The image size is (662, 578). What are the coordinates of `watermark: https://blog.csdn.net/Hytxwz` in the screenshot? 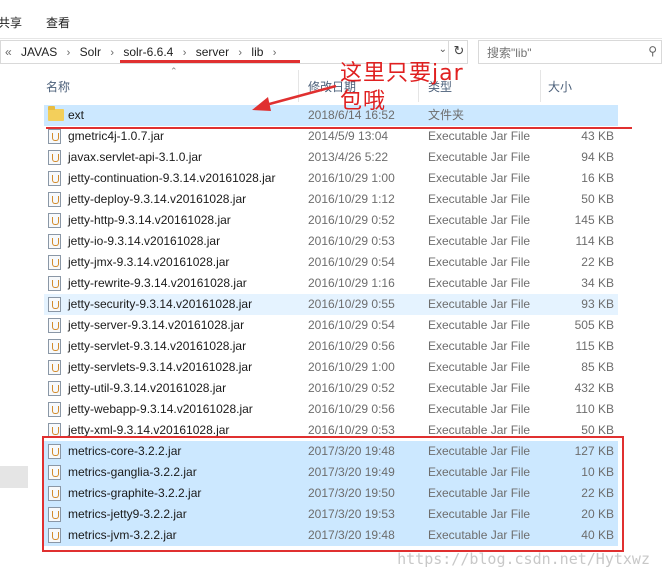 It's located at (523, 559).